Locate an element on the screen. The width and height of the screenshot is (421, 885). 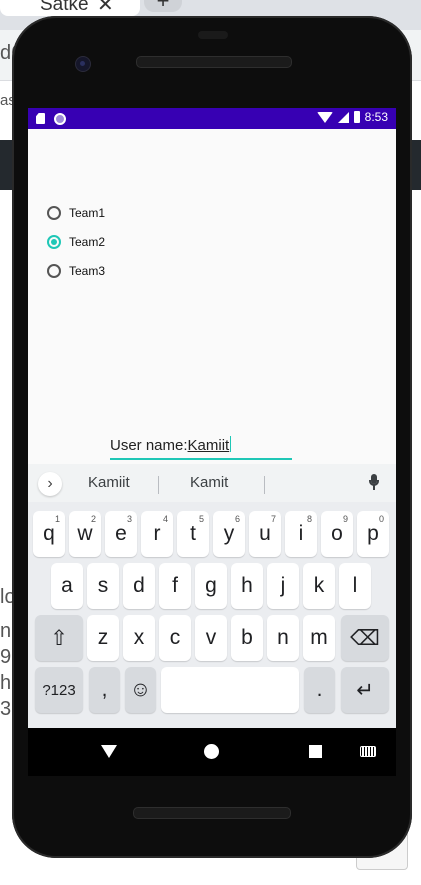
key-label: e is located at coordinates (121, 533).